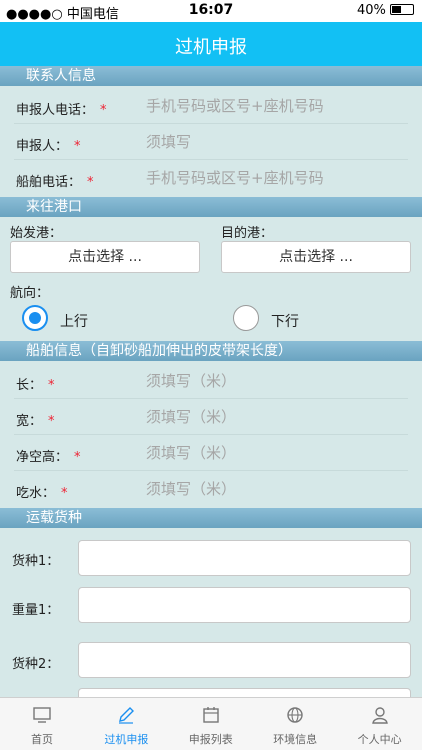 This screenshot has height=750, width=422. I want to click on row-ship-phone: 船舶电话： *, so click(211, 178).